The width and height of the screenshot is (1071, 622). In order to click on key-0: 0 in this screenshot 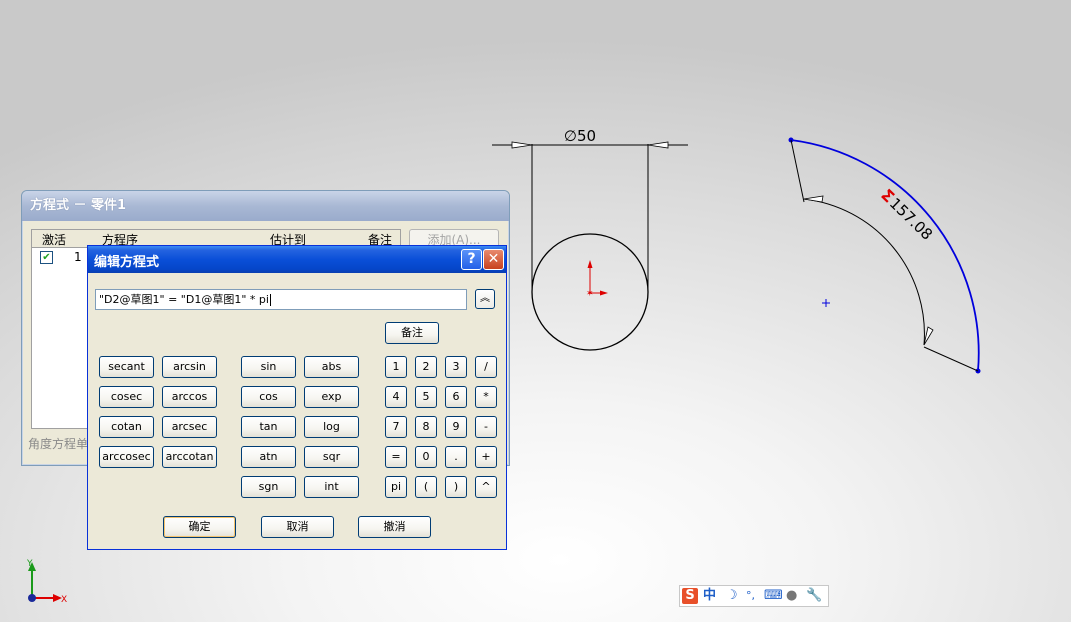, I will do `click(426, 457)`.